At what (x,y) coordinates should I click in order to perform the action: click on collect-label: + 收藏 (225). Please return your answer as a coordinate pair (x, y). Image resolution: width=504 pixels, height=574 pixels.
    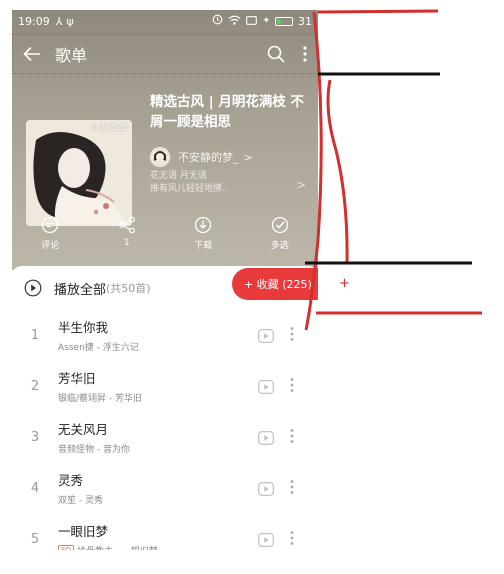
    Looking at the image, I should click on (278, 284).